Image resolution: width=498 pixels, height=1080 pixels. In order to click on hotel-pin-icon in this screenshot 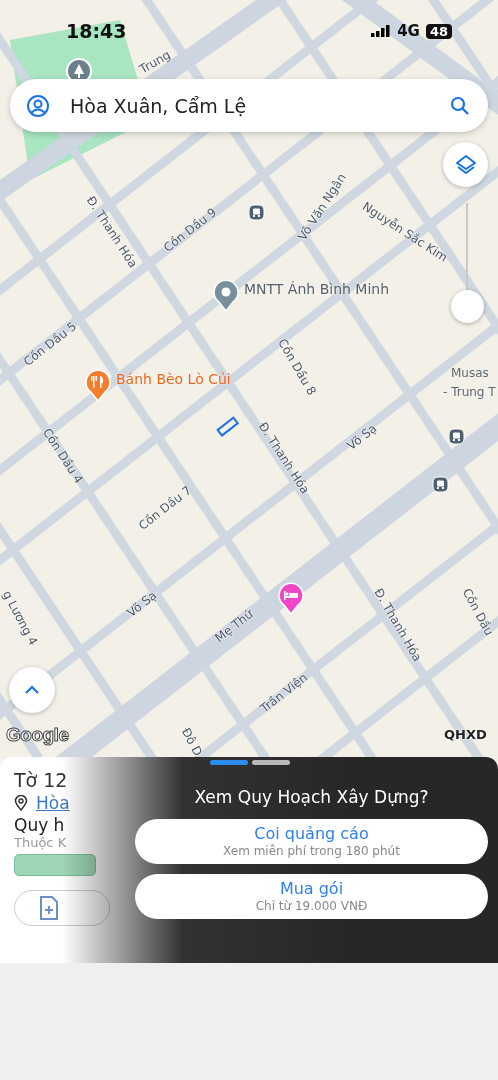, I will do `click(291, 598)`.